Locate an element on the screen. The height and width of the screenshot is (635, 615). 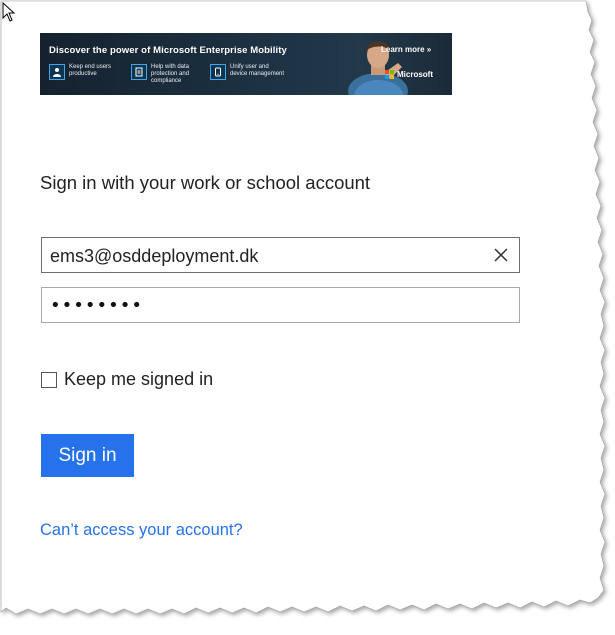
page-heading: Sign in with your work or school account is located at coordinates (205, 182).